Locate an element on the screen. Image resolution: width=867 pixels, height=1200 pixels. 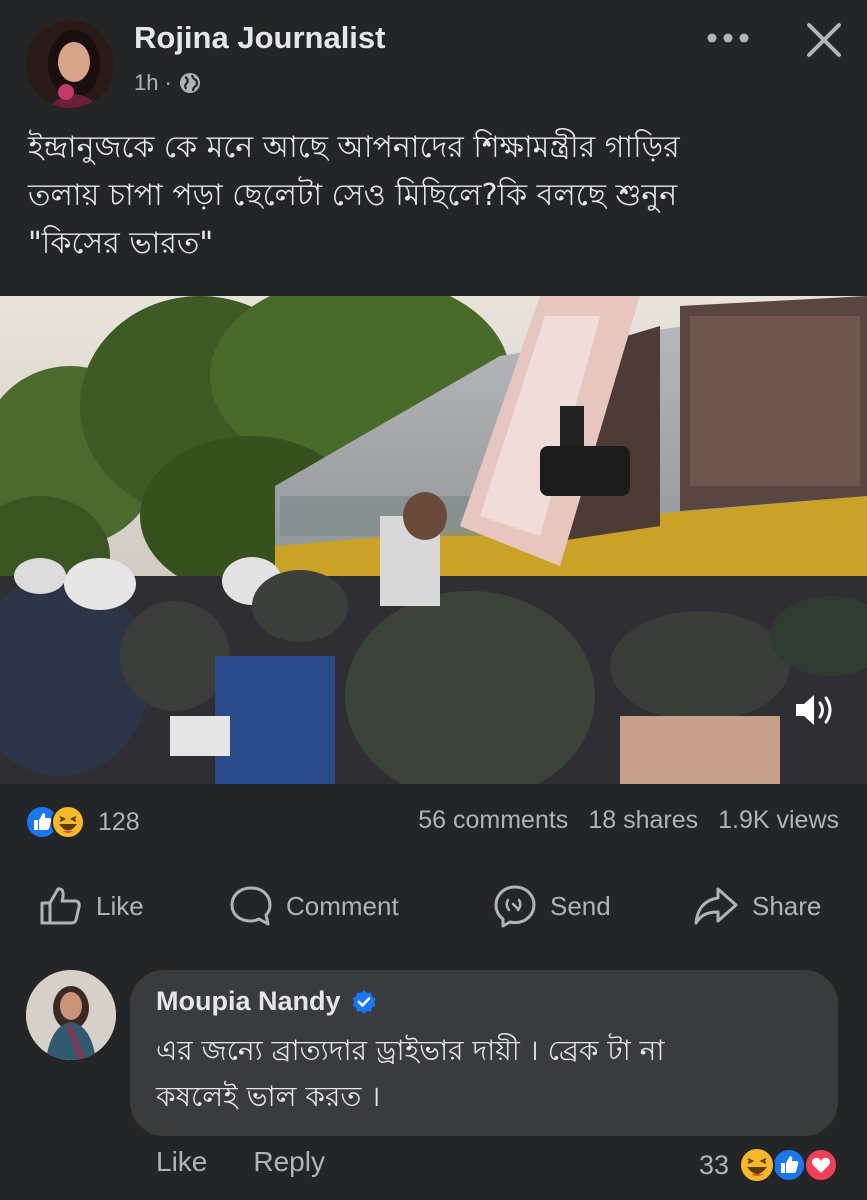
close-button is located at coordinates (824, 40).